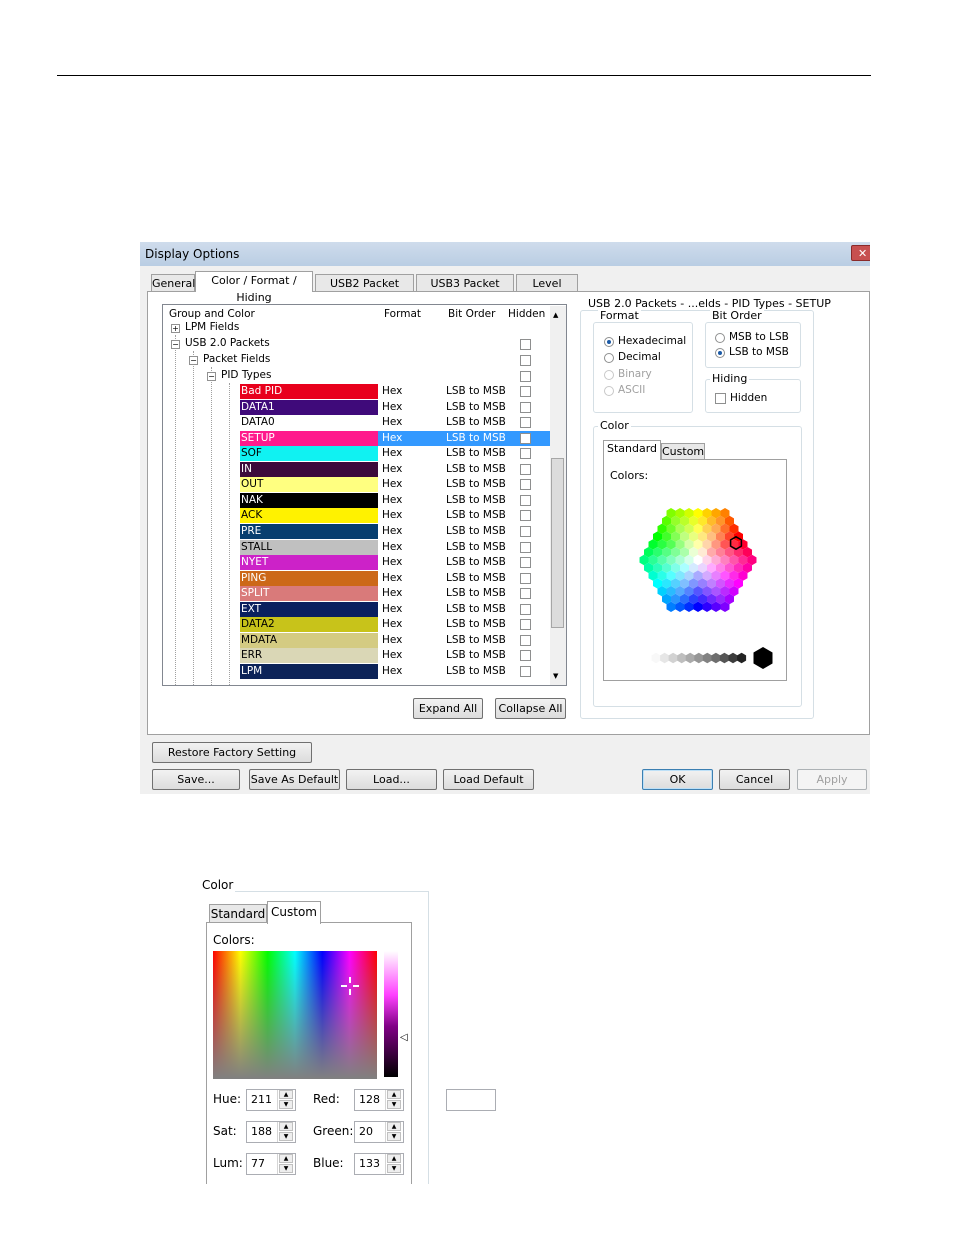 This screenshot has width=954, height=1235. I want to click on tab-general: General, so click(173, 282).